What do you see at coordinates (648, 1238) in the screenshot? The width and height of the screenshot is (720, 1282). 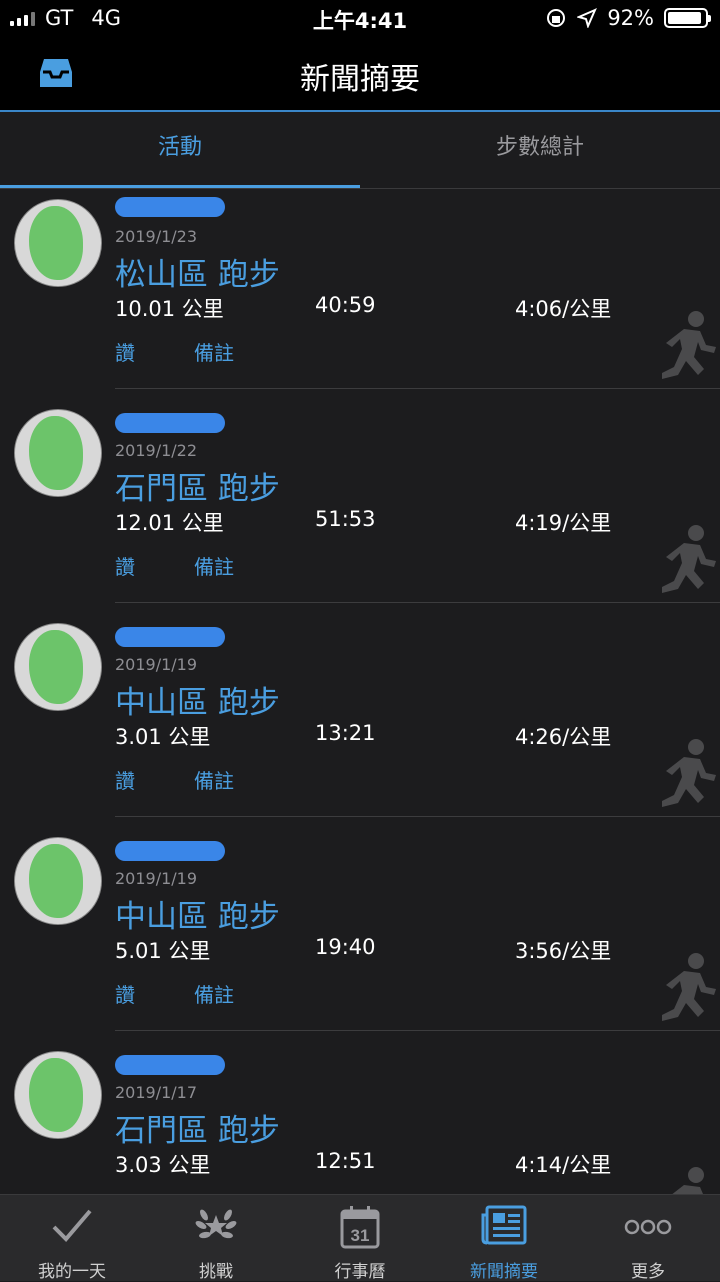 I see `tab-more: 更多` at bounding box center [648, 1238].